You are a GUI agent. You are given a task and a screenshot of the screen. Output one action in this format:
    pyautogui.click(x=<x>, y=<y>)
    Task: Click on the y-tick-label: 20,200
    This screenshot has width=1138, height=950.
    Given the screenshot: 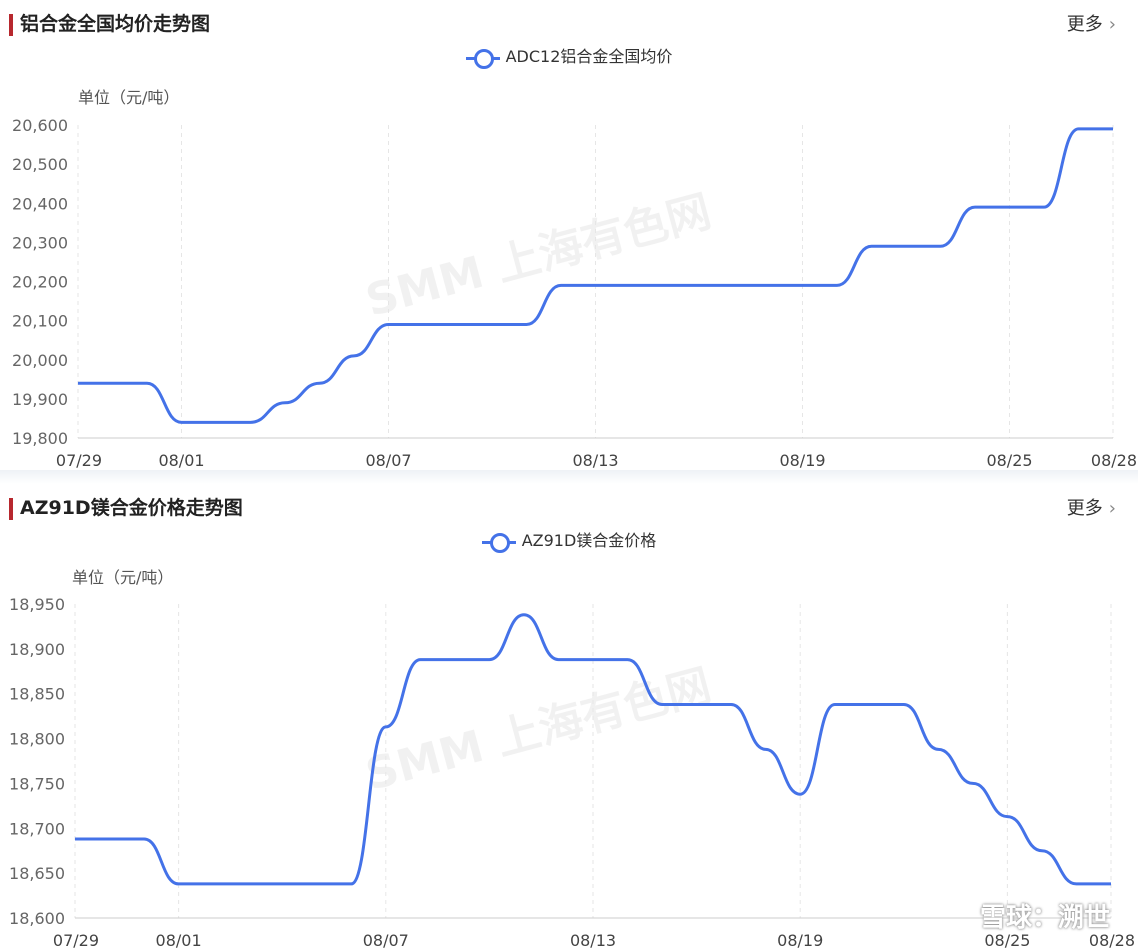 What is the action you would take?
    pyautogui.click(x=40, y=282)
    